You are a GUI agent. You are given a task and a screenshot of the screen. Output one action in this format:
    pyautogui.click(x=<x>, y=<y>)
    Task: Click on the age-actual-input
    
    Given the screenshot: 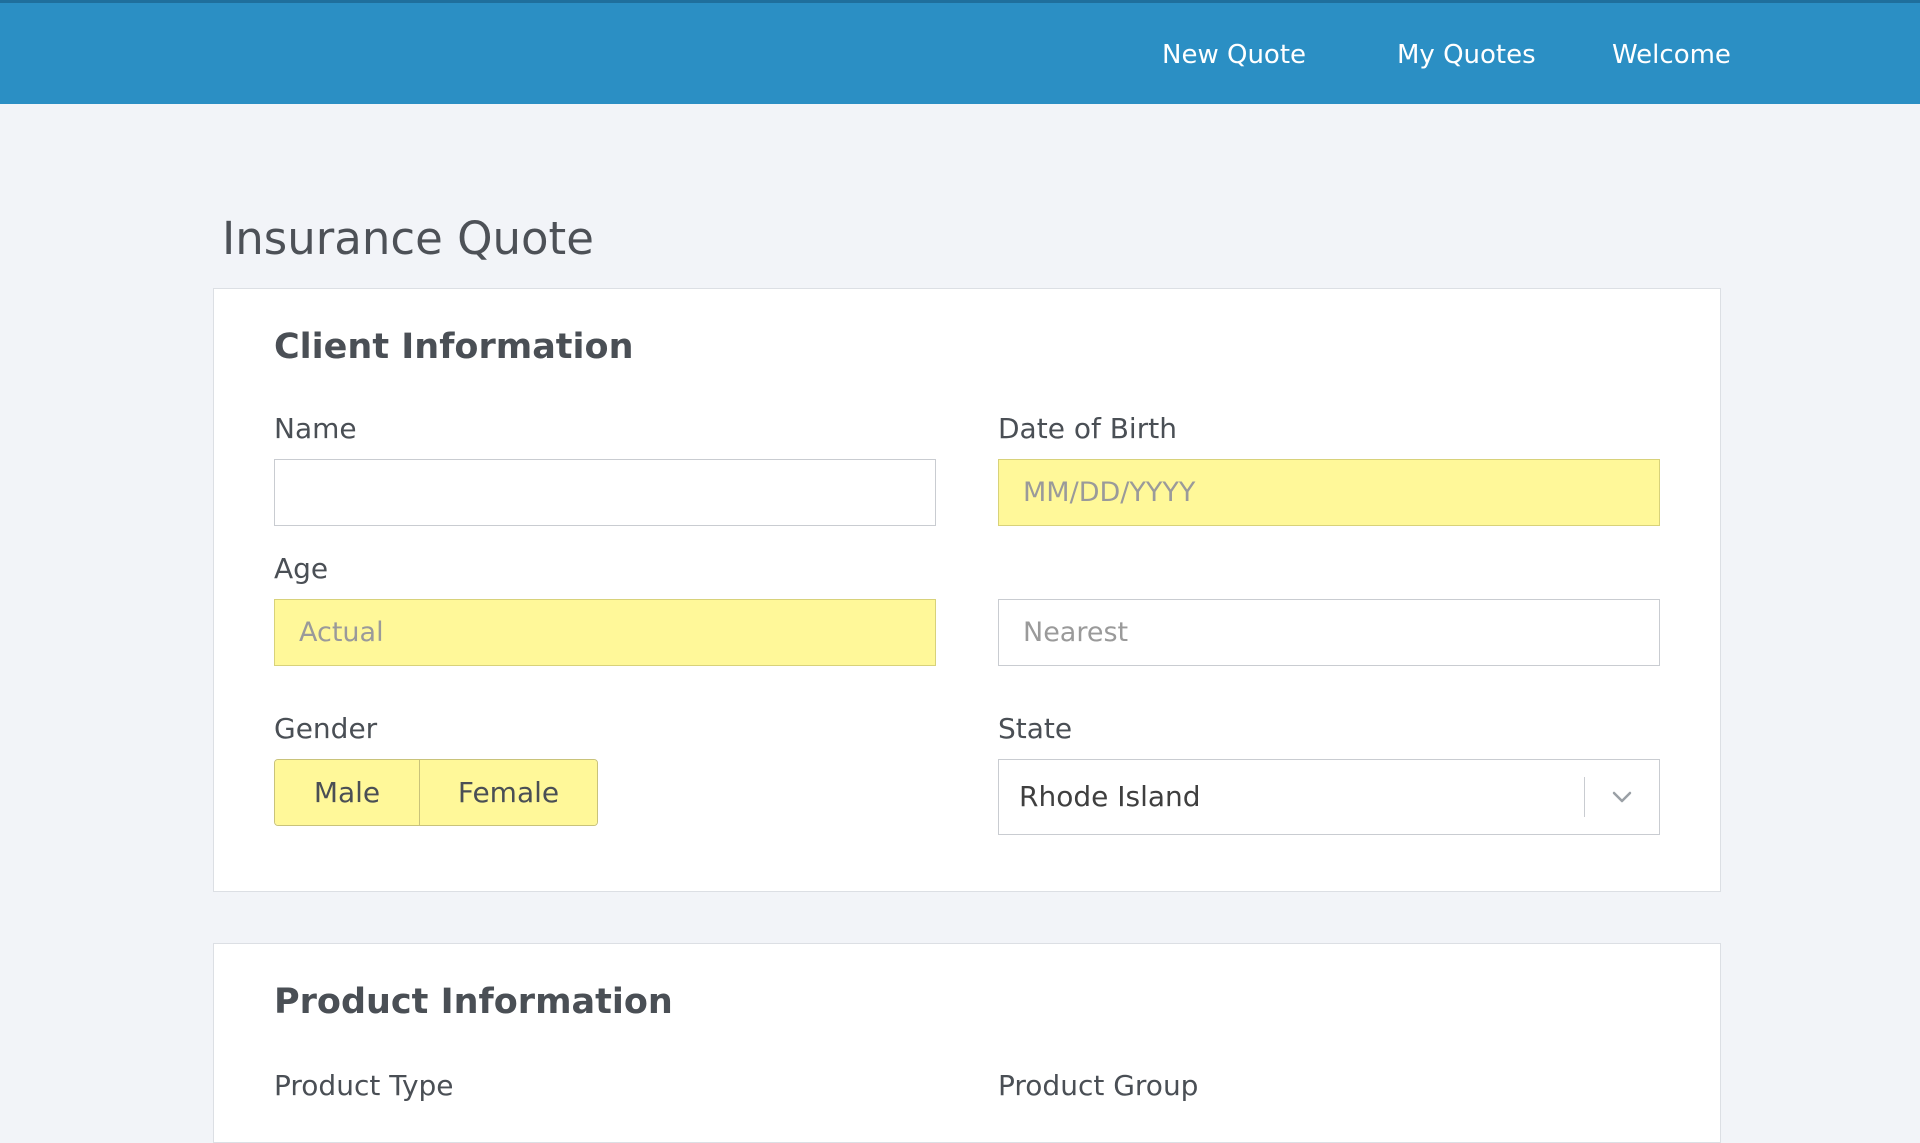 What is the action you would take?
    pyautogui.click(x=605, y=632)
    